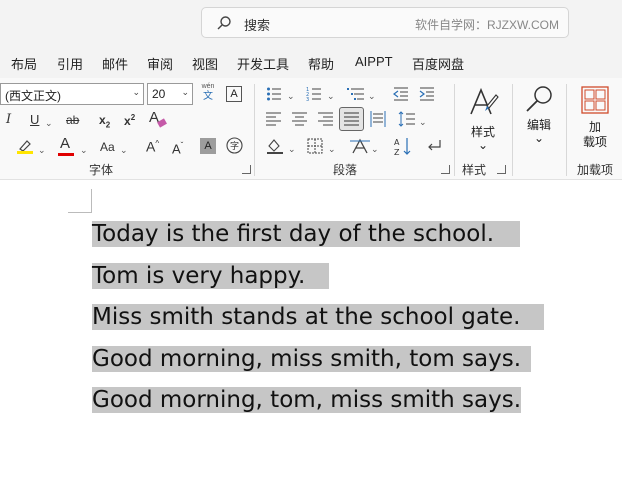 This screenshot has height=481, width=622. Describe the element at coordinates (70, 63) in the screenshot. I see `tab-references: 引用` at that location.